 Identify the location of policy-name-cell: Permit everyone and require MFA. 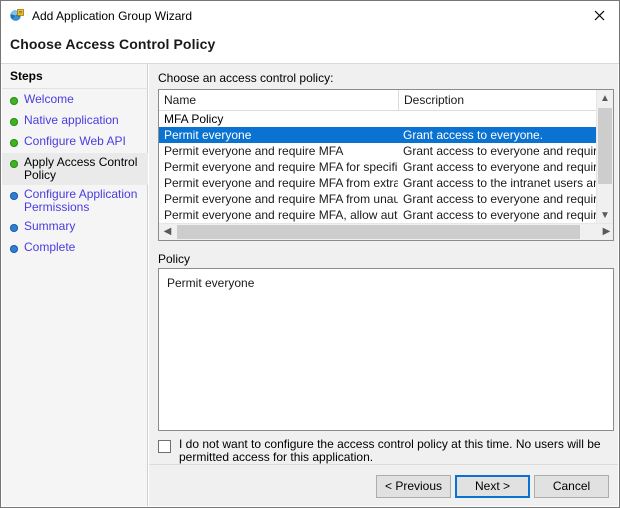
(254, 151).